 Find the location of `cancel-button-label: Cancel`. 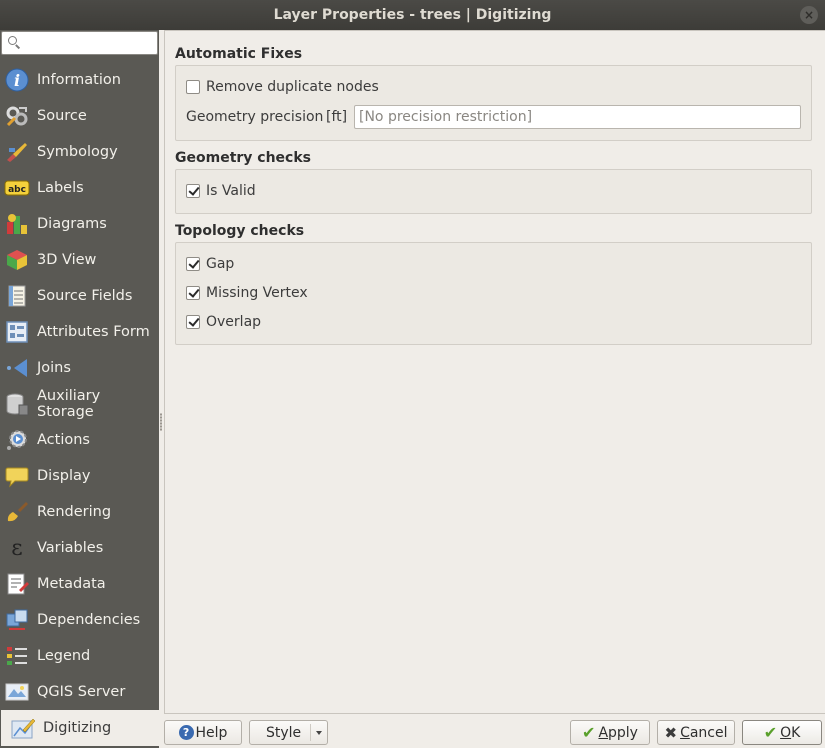

cancel-button-label: Cancel is located at coordinates (704, 732).